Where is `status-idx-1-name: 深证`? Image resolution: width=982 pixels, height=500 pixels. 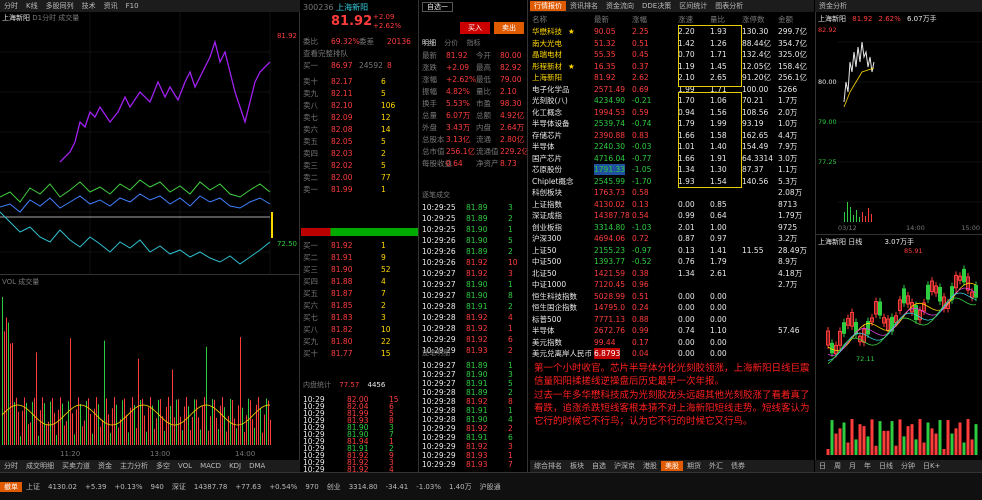
status-idx-1-name: 深证 is located at coordinates (179, 487).